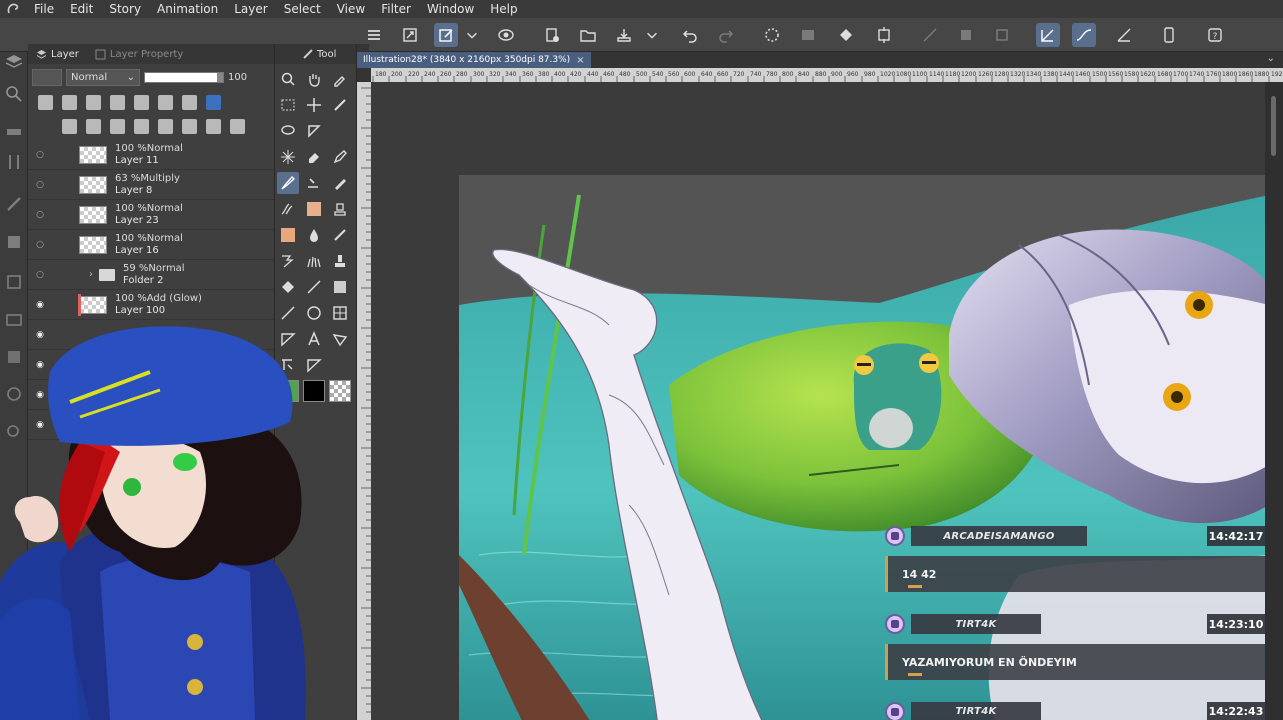 This screenshot has width=1283, height=720. I want to click on tab-layer: Layer, so click(57, 54).